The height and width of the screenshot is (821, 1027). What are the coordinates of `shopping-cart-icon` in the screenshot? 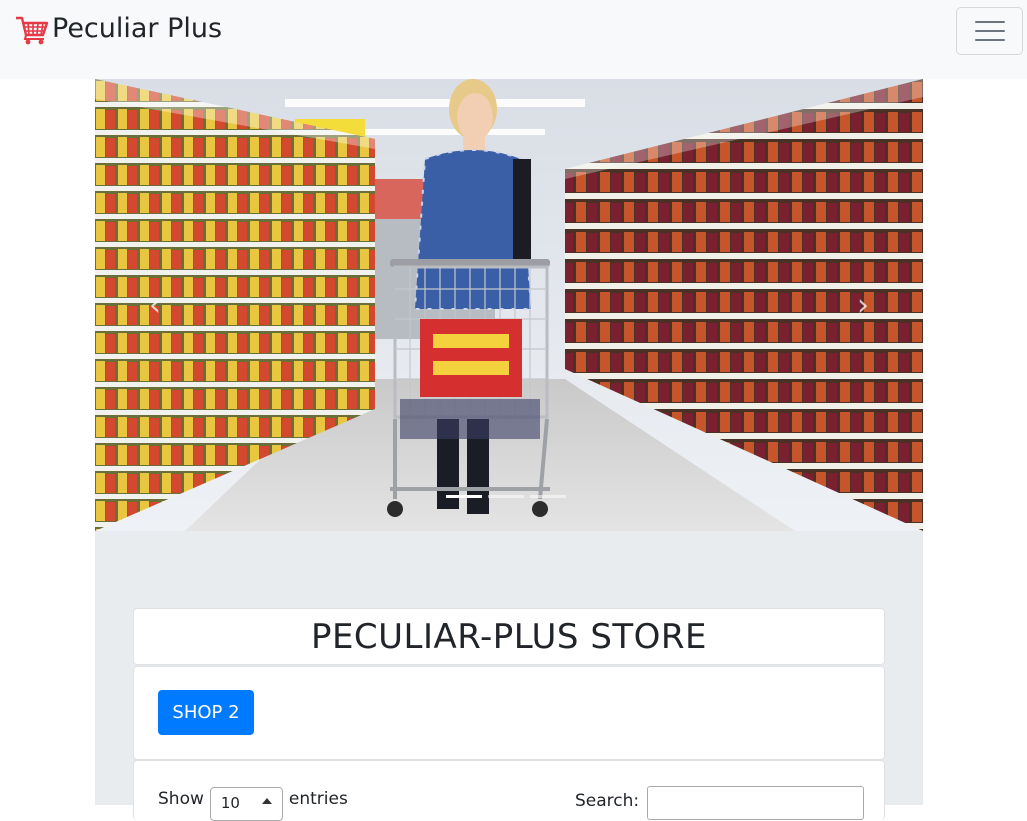 It's located at (32, 29).